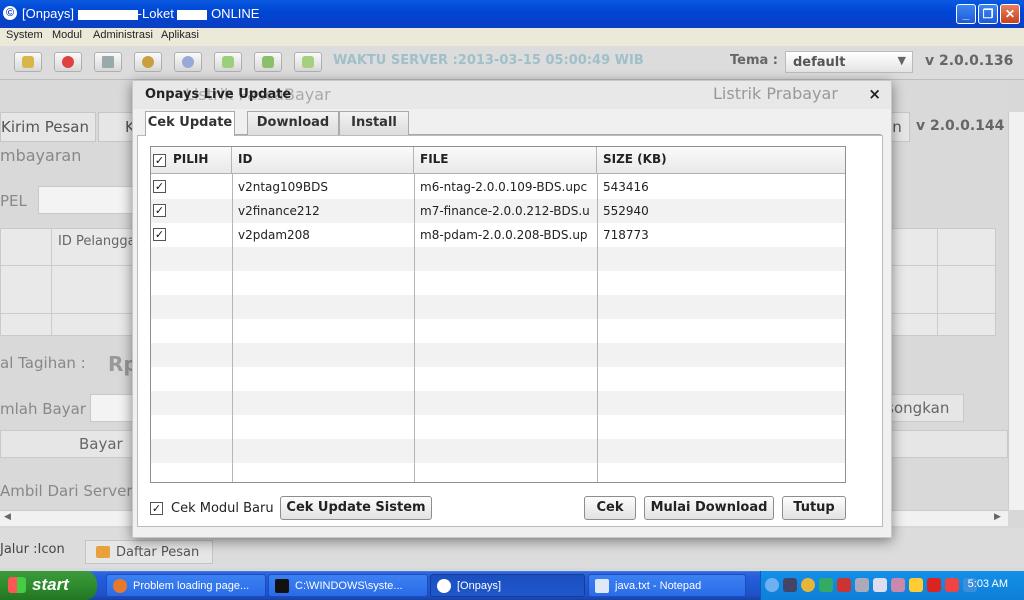 The height and width of the screenshot is (600, 1024). I want to click on pel-label: PEL, so click(13, 201).